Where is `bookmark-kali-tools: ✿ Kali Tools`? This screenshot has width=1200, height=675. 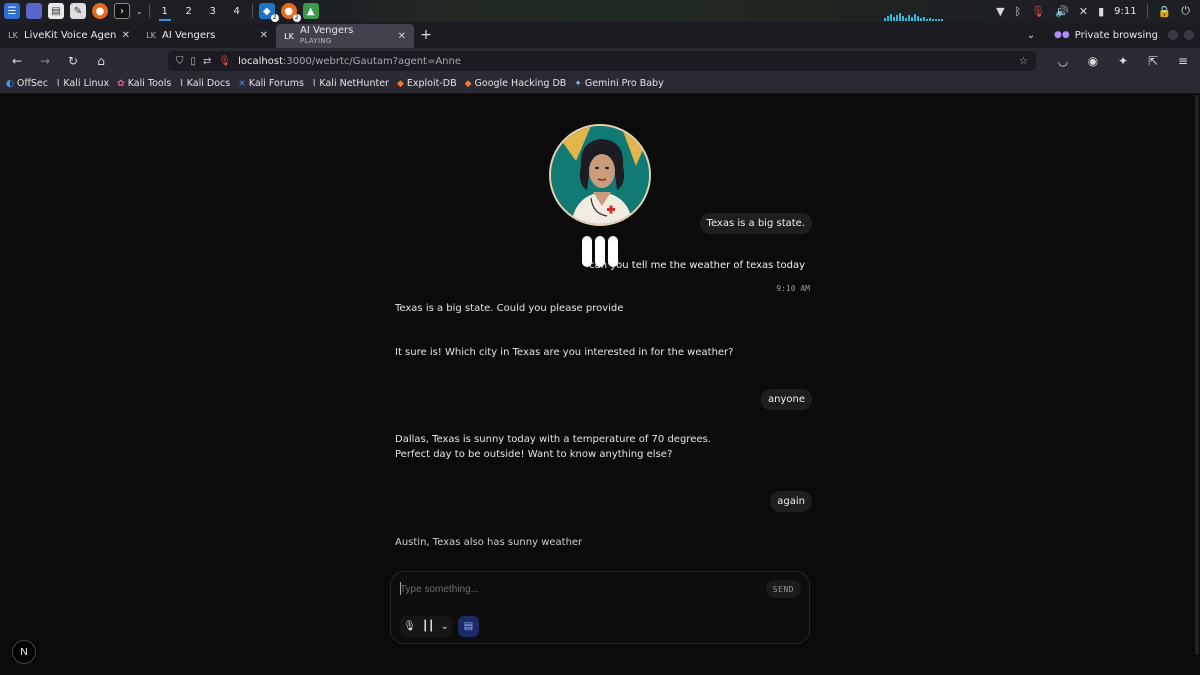
bookmark-kali-tools: ✿ Kali Tools is located at coordinates (144, 83).